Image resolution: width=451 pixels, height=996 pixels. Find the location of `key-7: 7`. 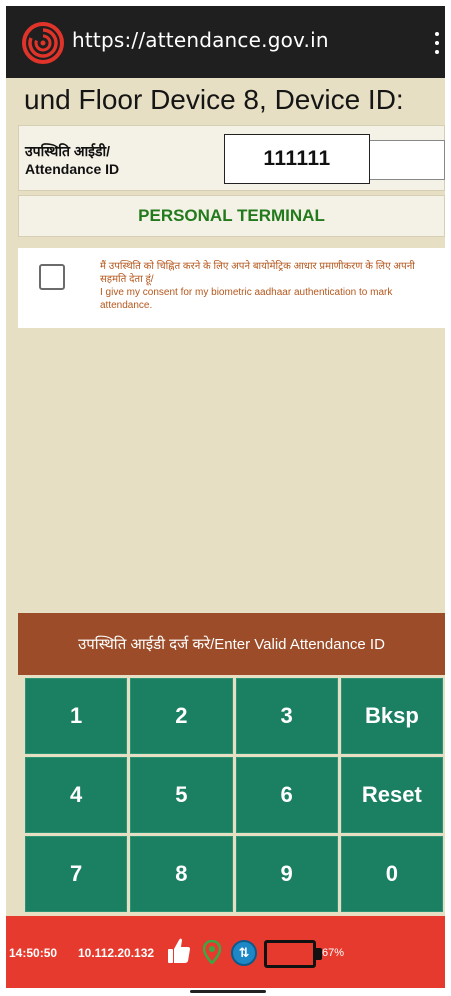

key-7: 7 is located at coordinates (76, 874).